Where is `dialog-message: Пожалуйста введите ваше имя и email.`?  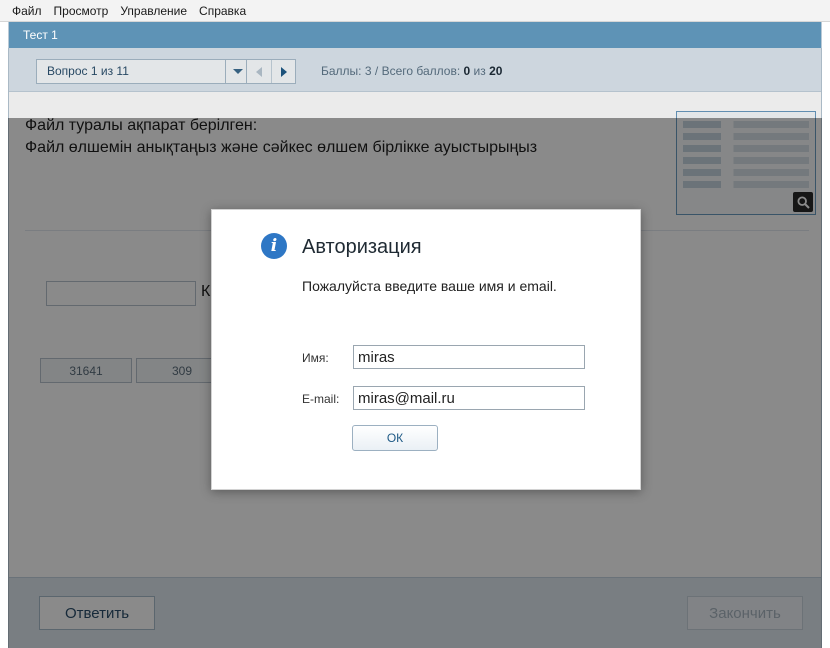
dialog-message: Пожалуйста введите ваше имя и email. is located at coordinates (429, 286).